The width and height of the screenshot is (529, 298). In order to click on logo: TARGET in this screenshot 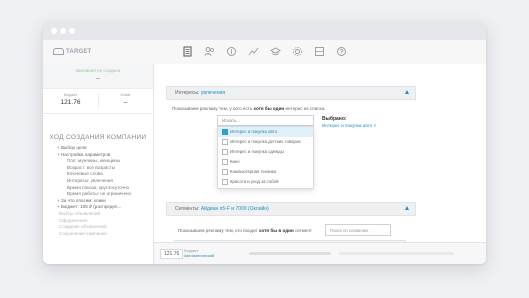, I will do `click(72, 51)`.